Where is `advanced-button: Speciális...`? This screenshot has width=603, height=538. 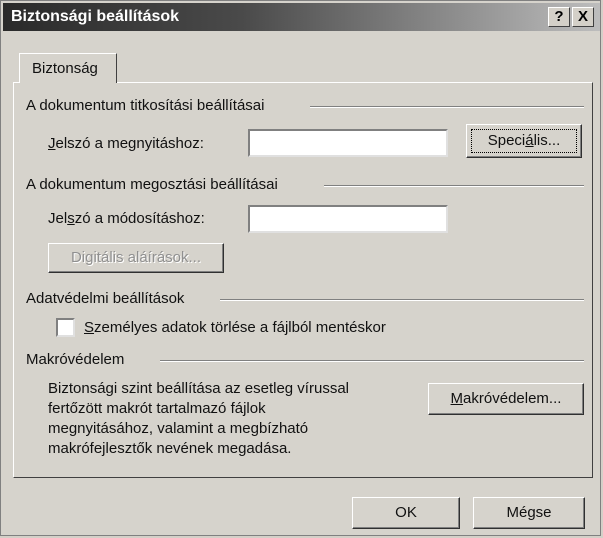 advanced-button: Speciális... is located at coordinates (524, 141).